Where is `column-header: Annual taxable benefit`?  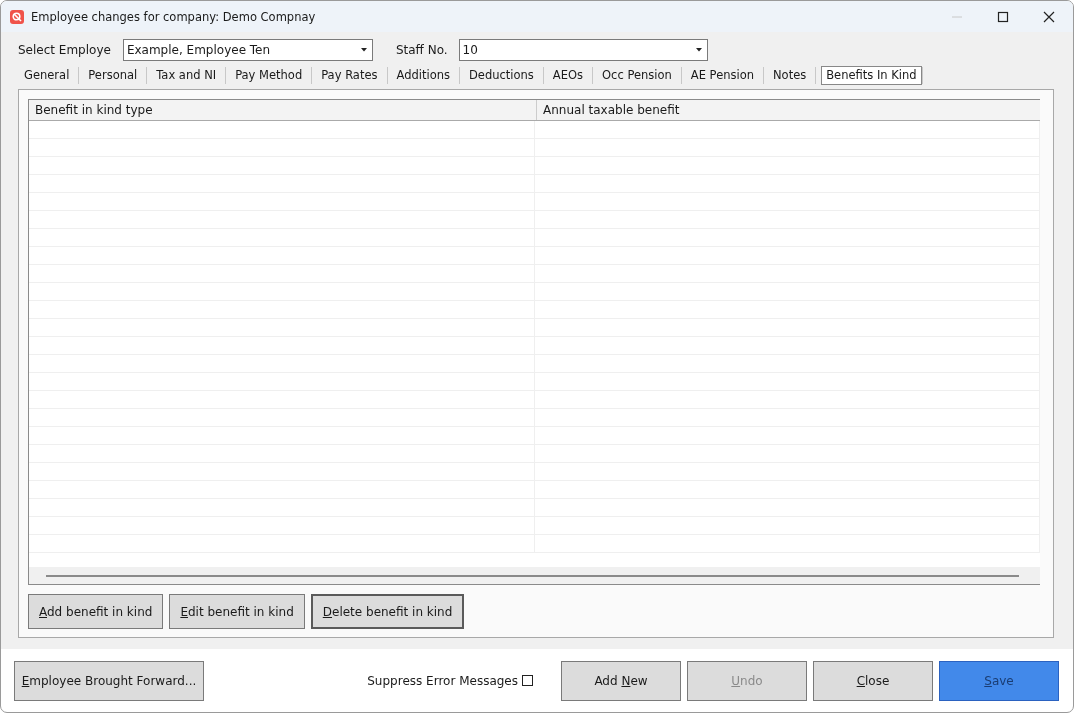
column-header: Annual taxable benefit is located at coordinates (788, 110).